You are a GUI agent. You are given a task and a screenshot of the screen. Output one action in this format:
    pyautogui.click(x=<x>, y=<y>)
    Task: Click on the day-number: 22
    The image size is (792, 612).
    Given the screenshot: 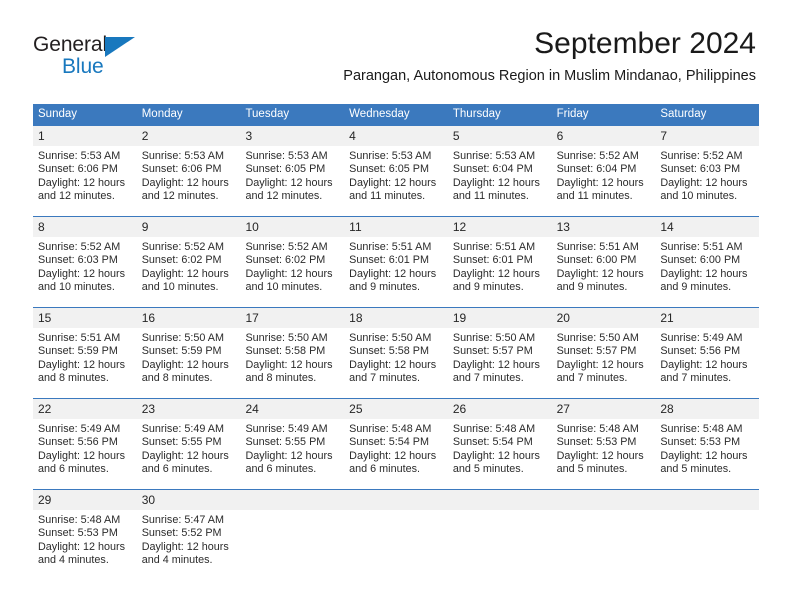 What is the action you would take?
    pyautogui.click(x=85, y=409)
    